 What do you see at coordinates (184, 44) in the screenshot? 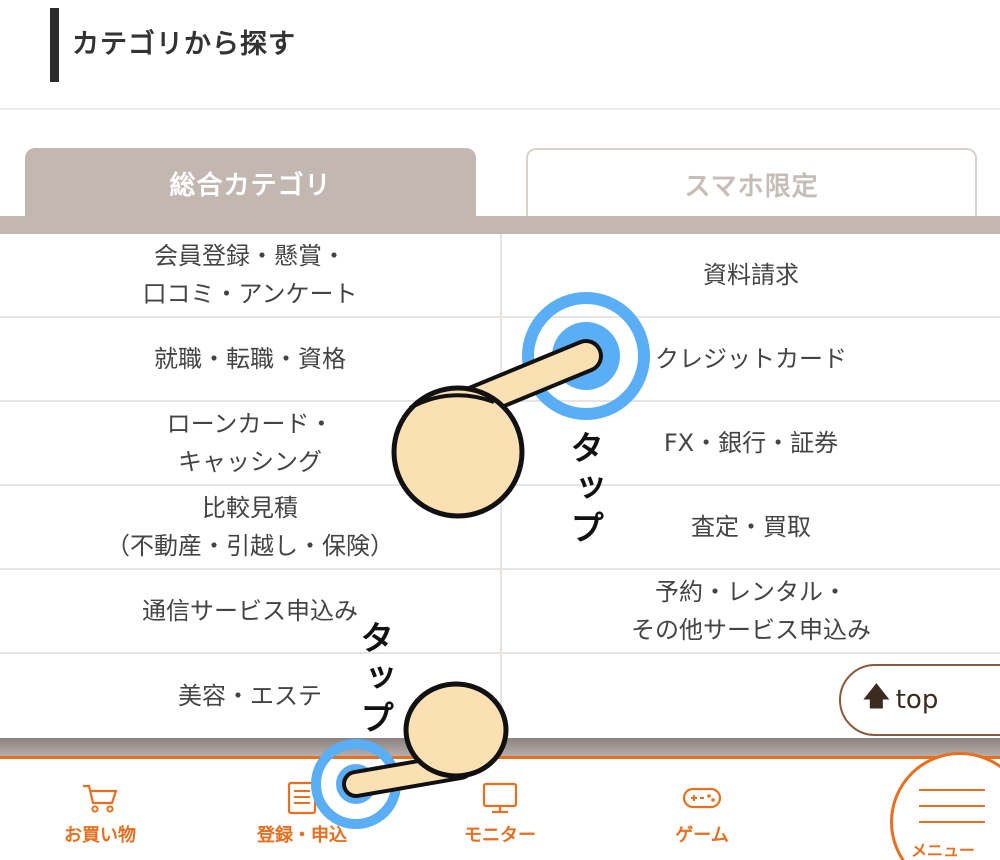
I see `page-title: カテゴリから探す` at bounding box center [184, 44].